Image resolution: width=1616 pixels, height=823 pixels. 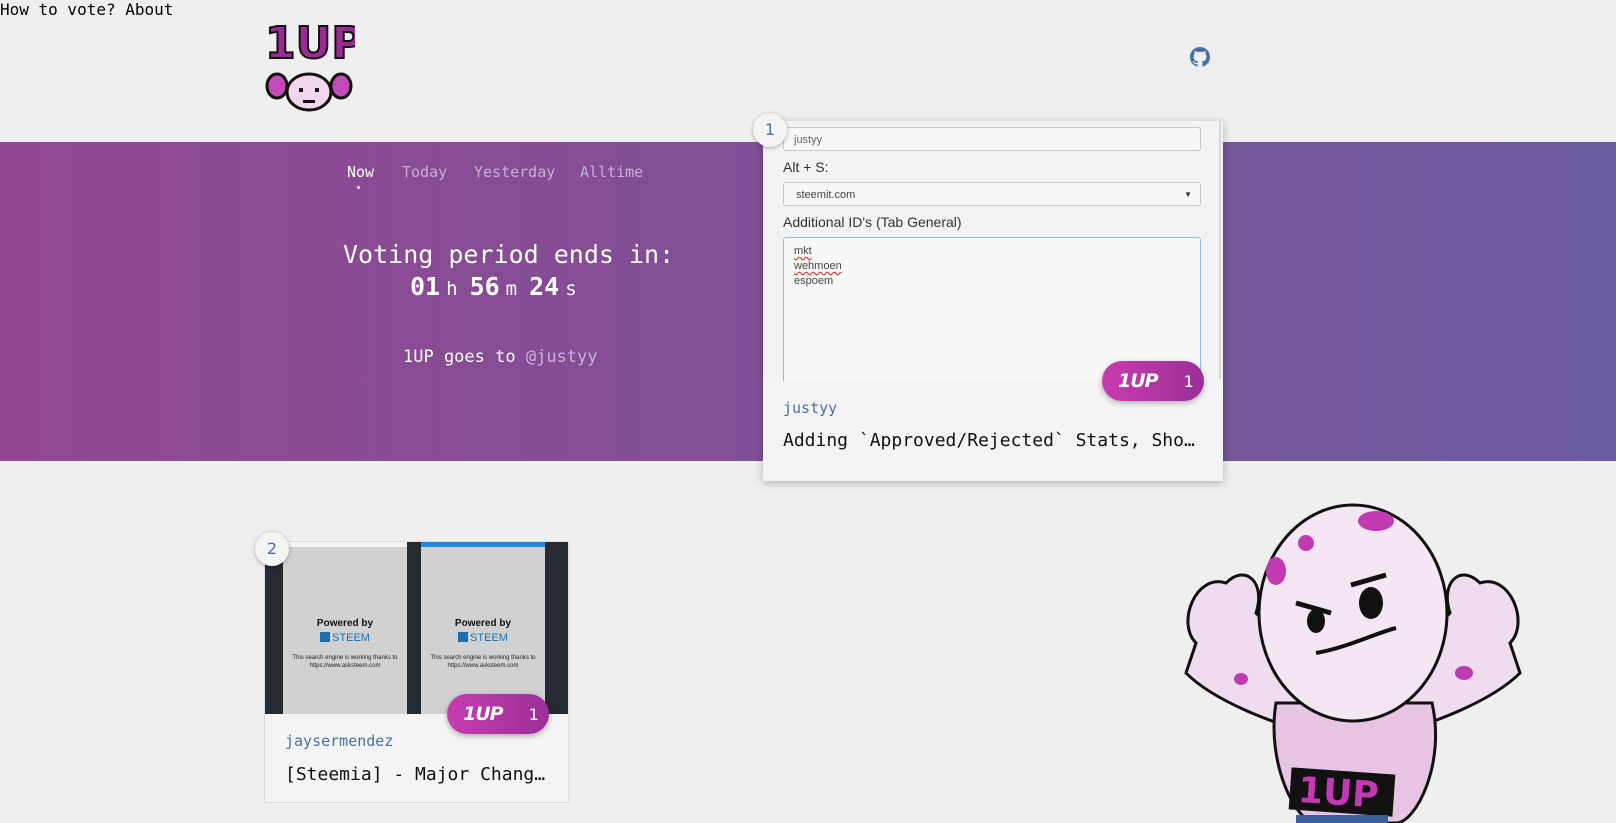 I want to click on rank-badge: 2, so click(x=272, y=549).